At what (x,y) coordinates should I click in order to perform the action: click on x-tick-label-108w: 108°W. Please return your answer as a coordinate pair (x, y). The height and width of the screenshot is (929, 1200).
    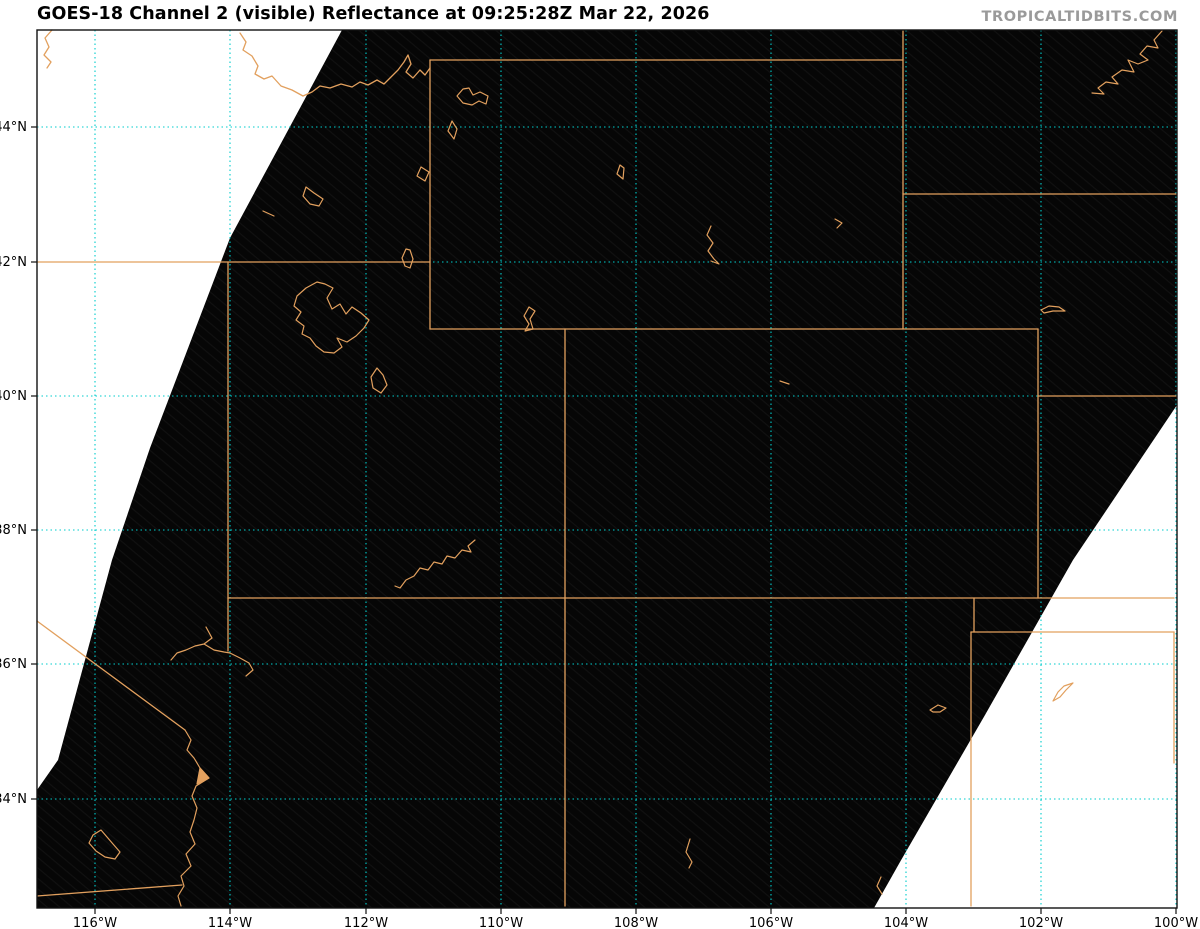
    Looking at the image, I should click on (636, 922).